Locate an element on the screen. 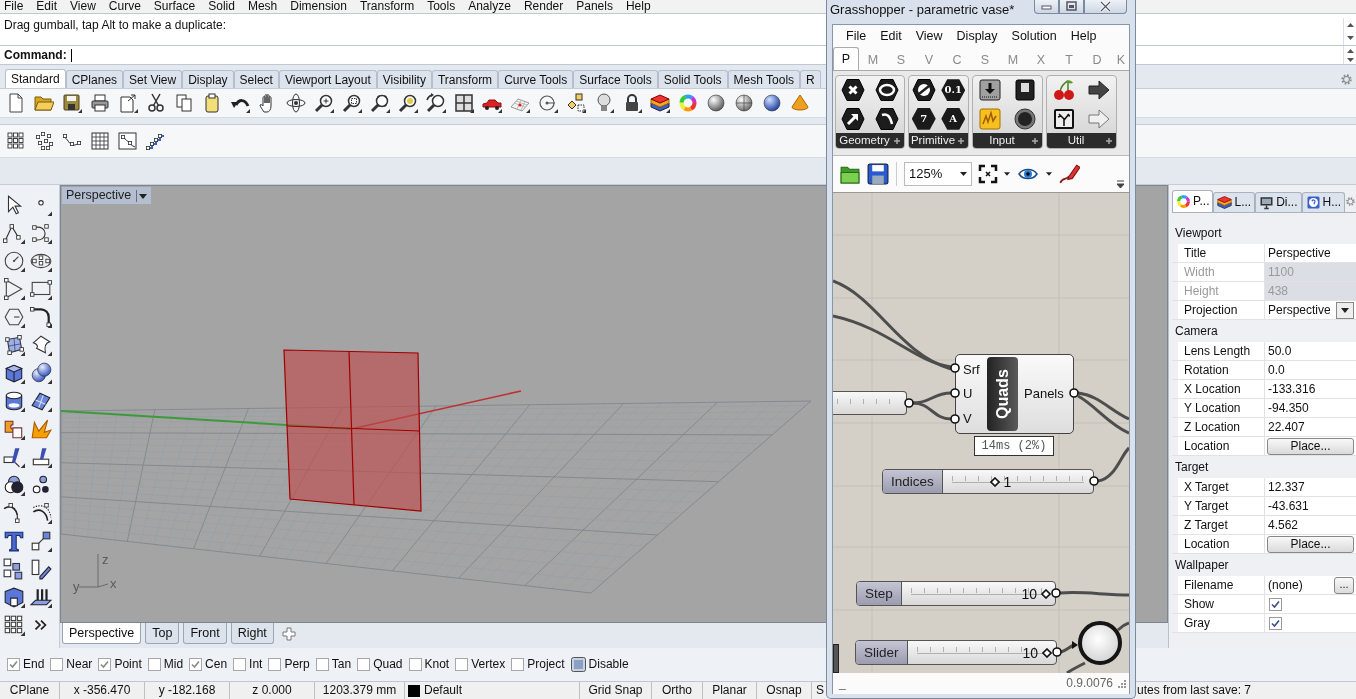 The height and width of the screenshot is (699, 1356). hexagon-button: 7 is located at coordinates (923, 118).